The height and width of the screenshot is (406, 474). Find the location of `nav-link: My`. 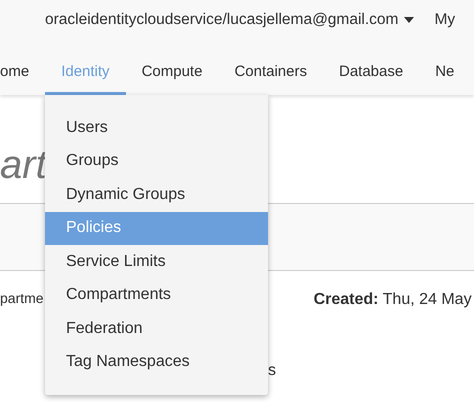

nav-link: My is located at coordinates (445, 20).